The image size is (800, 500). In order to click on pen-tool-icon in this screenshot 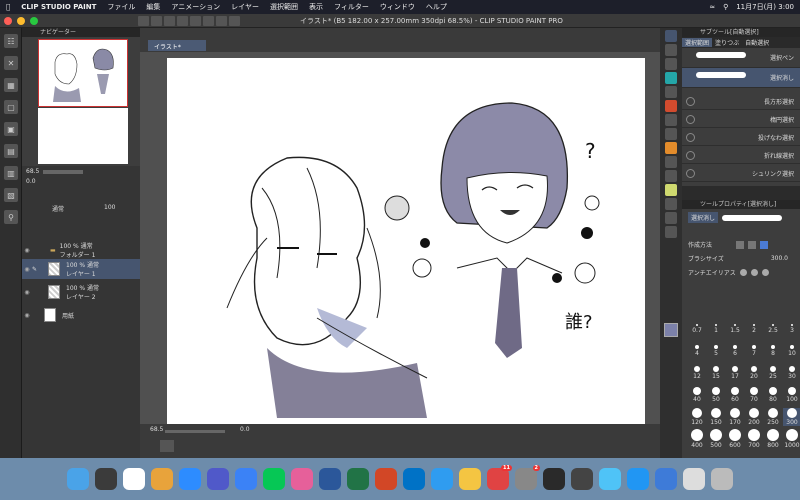, I will do `click(671, 50)`.